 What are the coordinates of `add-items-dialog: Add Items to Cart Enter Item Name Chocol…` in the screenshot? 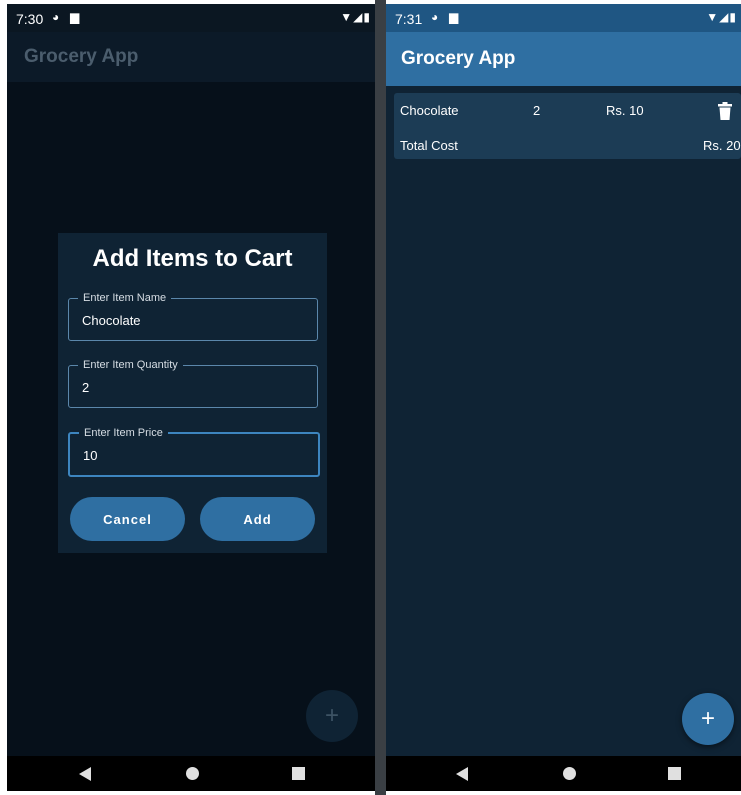 It's located at (192, 393).